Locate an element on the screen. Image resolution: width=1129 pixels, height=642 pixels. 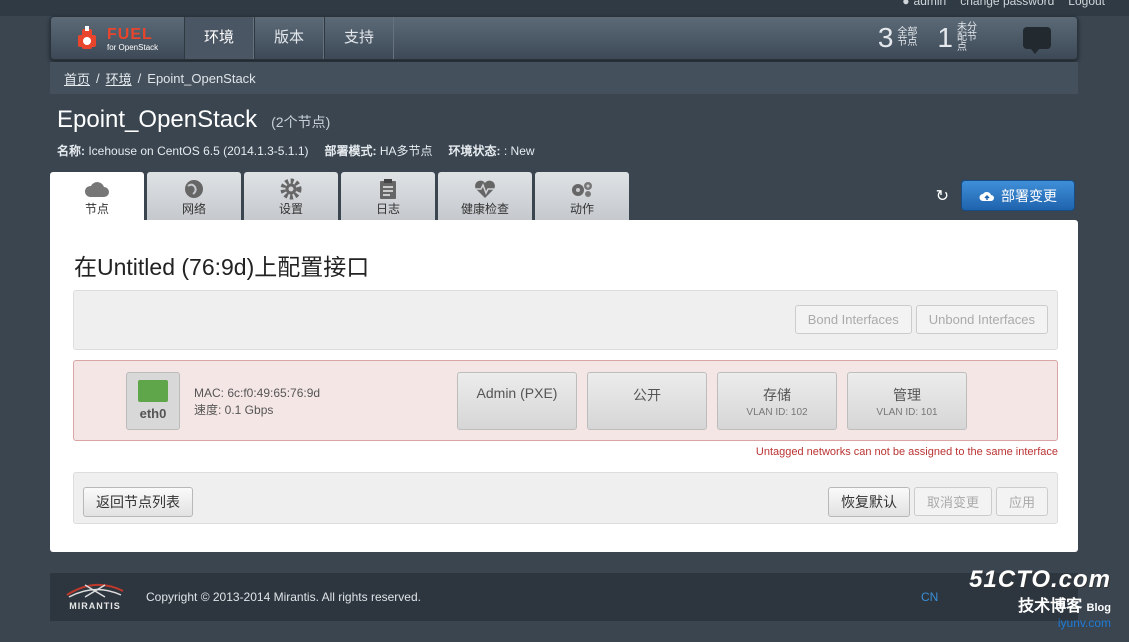
env-release-value: Icehouse on CentOS 6.5 (2014.1.3-5.1.1) is located at coordinates (198, 151).